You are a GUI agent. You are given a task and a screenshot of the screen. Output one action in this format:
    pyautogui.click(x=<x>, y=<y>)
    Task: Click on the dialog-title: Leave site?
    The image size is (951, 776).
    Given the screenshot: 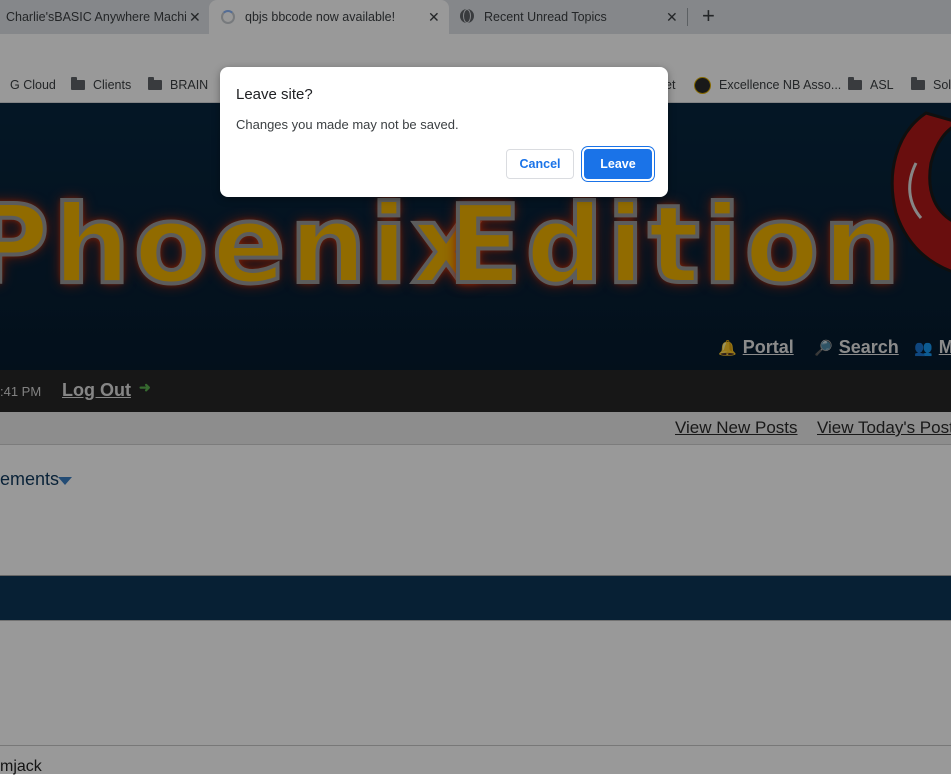 What is the action you would take?
    pyautogui.click(x=274, y=94)
    